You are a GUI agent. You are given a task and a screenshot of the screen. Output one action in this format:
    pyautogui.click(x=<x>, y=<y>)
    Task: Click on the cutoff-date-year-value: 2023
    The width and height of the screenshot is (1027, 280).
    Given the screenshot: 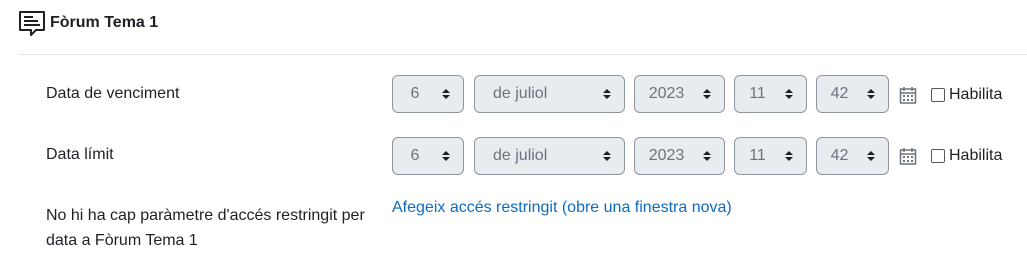 What is the action you would take?
    pyautogui.click(x=666, y=155)
    